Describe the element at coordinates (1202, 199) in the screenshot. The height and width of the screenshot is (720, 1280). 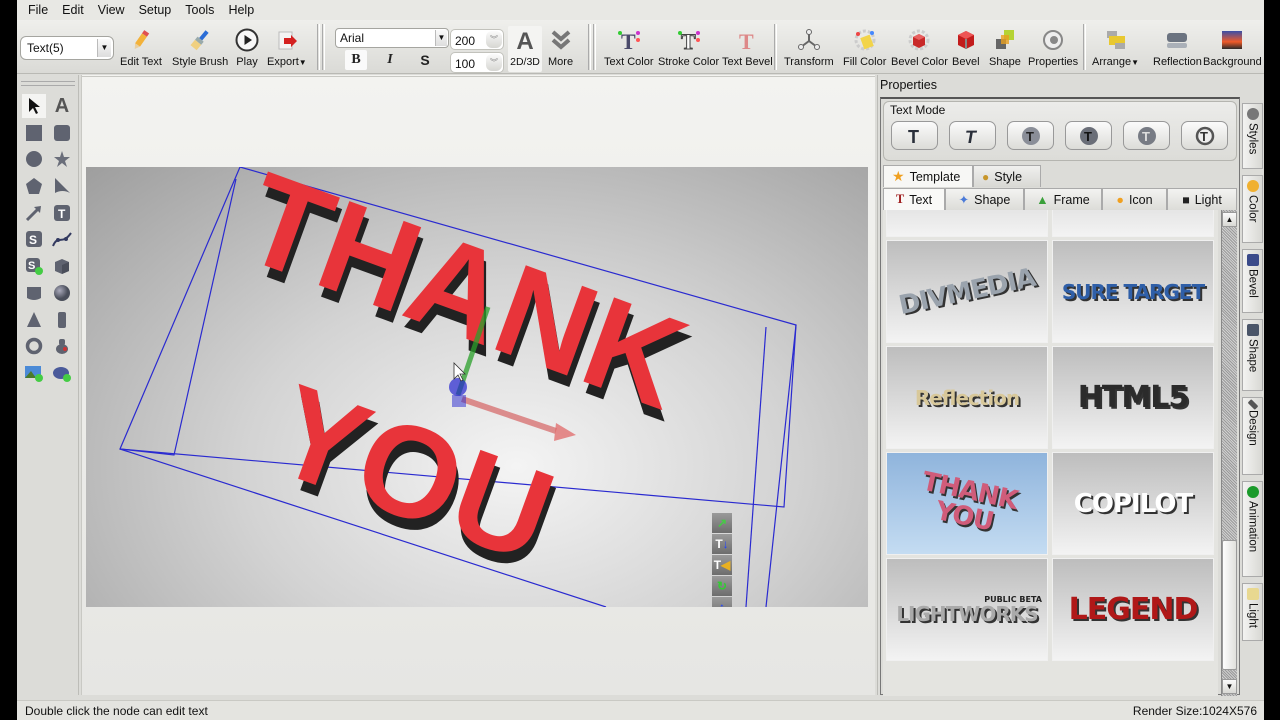
I see `subtab-light: ■ Light` at that location.